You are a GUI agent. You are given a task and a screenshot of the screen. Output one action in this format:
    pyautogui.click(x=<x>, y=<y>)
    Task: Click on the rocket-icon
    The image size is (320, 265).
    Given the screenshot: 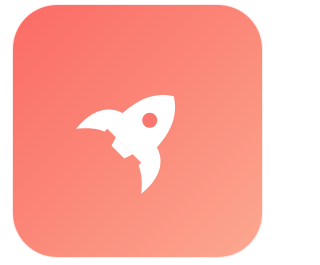 What is the action you would take?
    pyautogui.click(x=125, y=144)
    